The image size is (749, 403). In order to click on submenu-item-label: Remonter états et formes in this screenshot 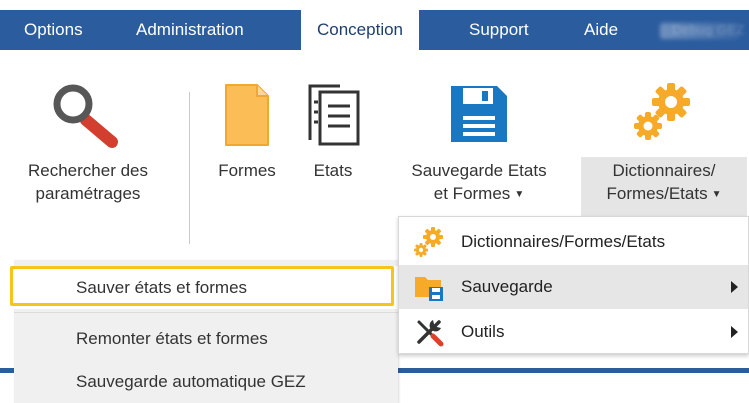, I will do `click(172, 338)`.